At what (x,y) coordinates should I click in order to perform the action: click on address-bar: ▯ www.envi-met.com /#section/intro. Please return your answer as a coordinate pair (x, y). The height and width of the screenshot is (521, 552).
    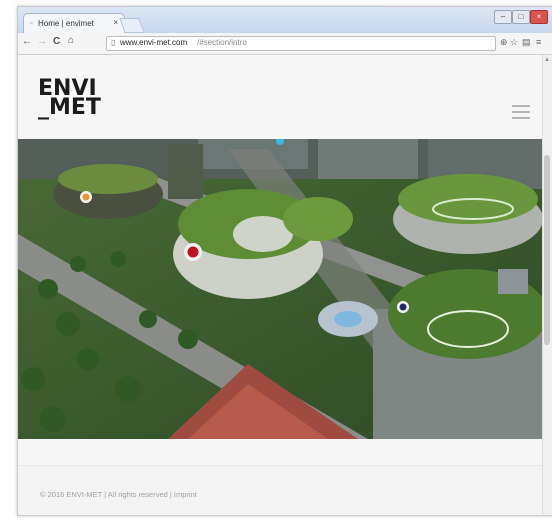
    Looking at the image, I should click on (301, 43).